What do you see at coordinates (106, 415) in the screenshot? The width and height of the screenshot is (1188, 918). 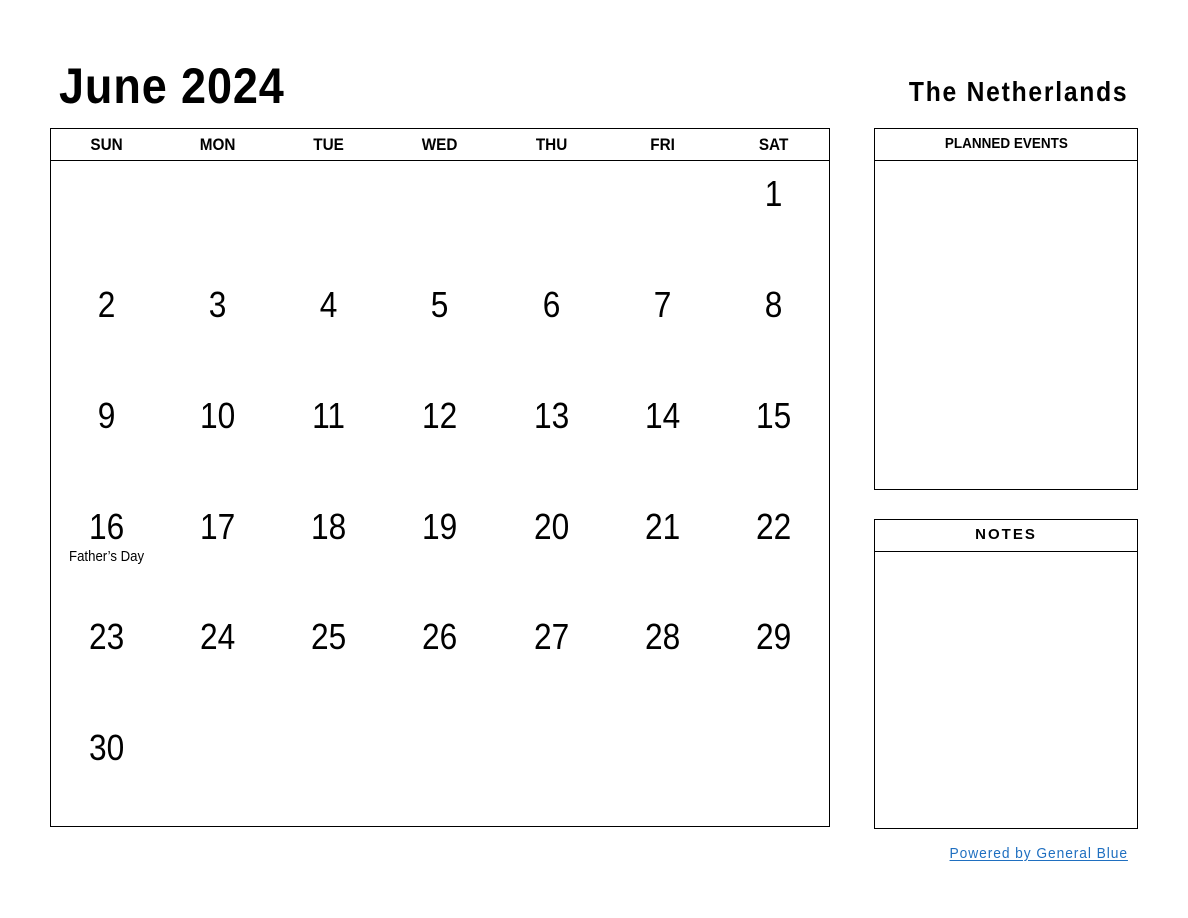 I see `day-number: 9` at bounding box center [106, 415].